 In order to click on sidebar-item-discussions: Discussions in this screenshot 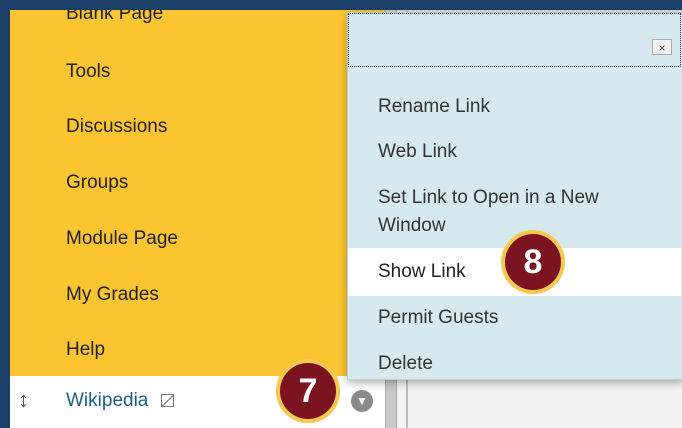, I will do `click(116, 127)`.